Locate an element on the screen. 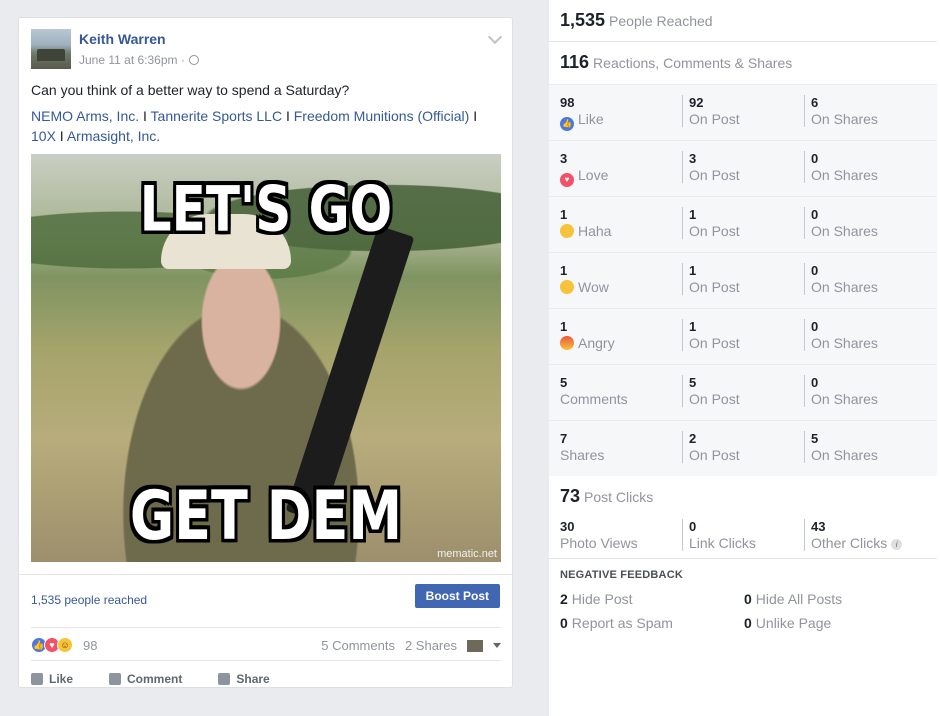 The height and width of the screenshot is (716, 940). boost-post-button: Boost Post is located at coordinates (457, 596).